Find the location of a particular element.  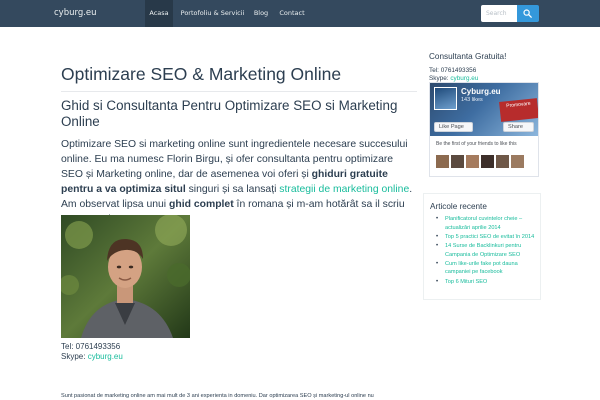

facebook-promo-banner: Promovare is located at coordinates (518, 110).